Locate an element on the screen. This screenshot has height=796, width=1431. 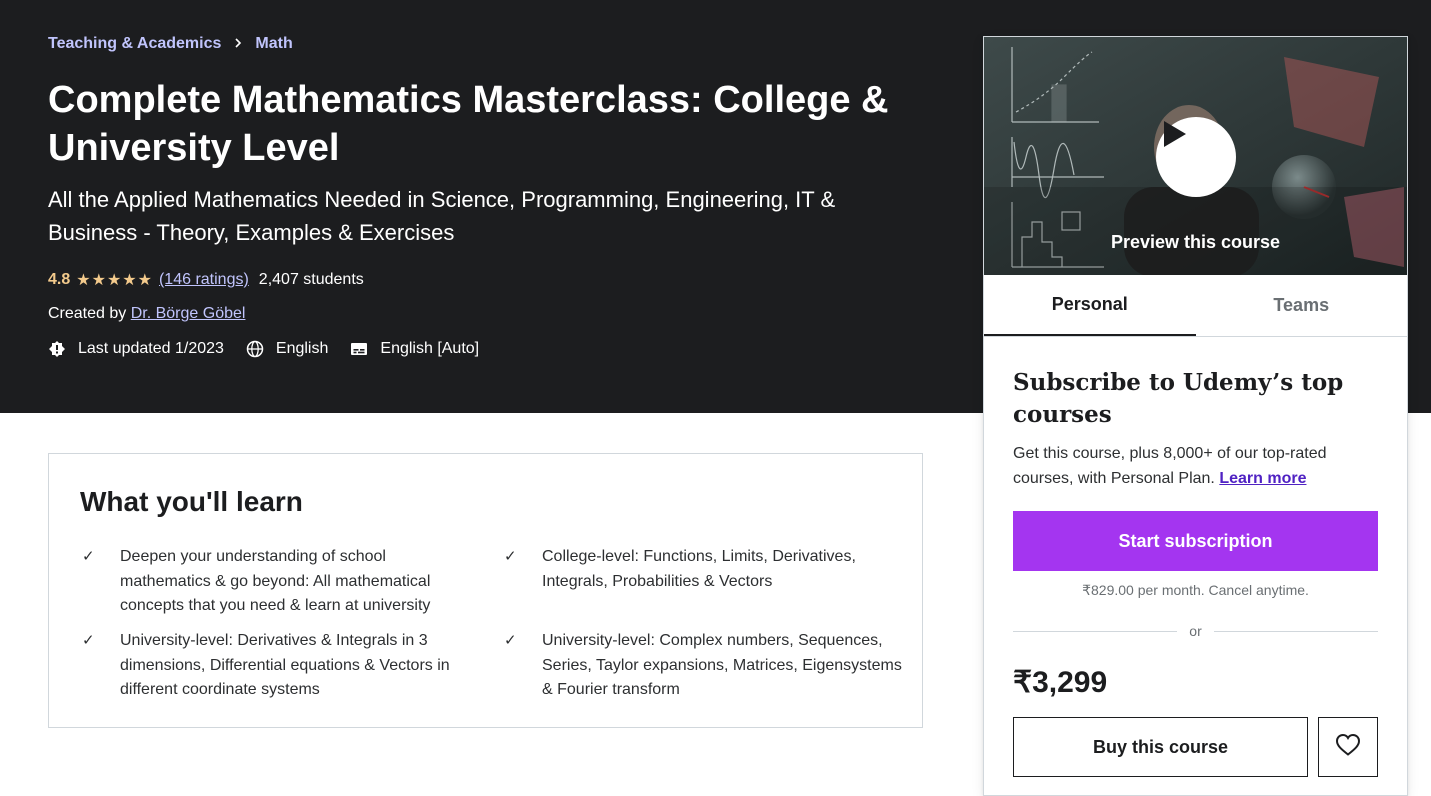
star-rating-icon: ★★★★★ is located at coordinates (114, 280).